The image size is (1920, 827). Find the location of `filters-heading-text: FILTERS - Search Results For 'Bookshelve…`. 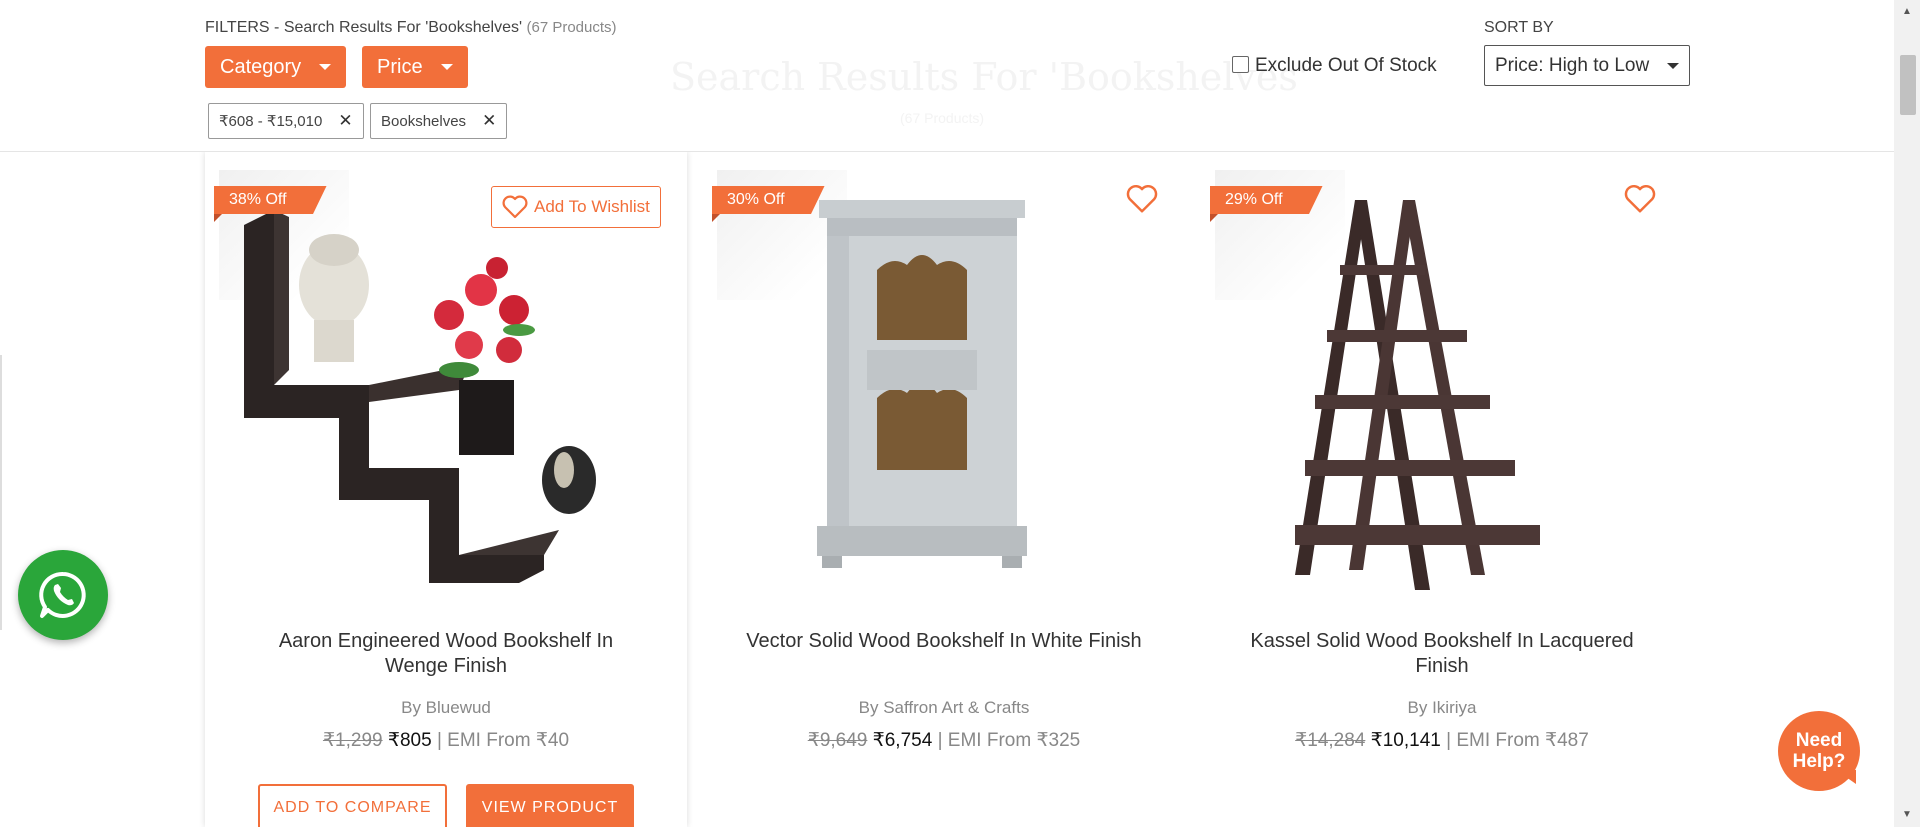

filters-heading-text: FILTERS - Search Results For 'Bookshelve… is located at coordinates (364, 27).